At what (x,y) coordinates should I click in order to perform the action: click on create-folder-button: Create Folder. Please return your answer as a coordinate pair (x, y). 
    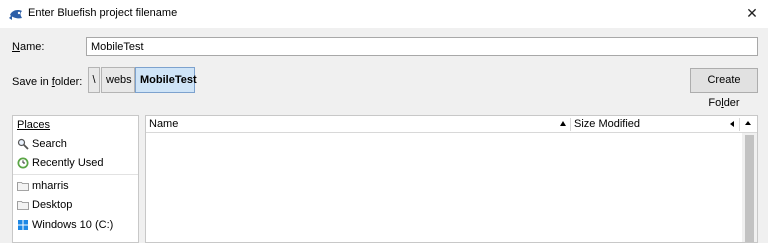
    Looking at the image, I should click on (724, 88).